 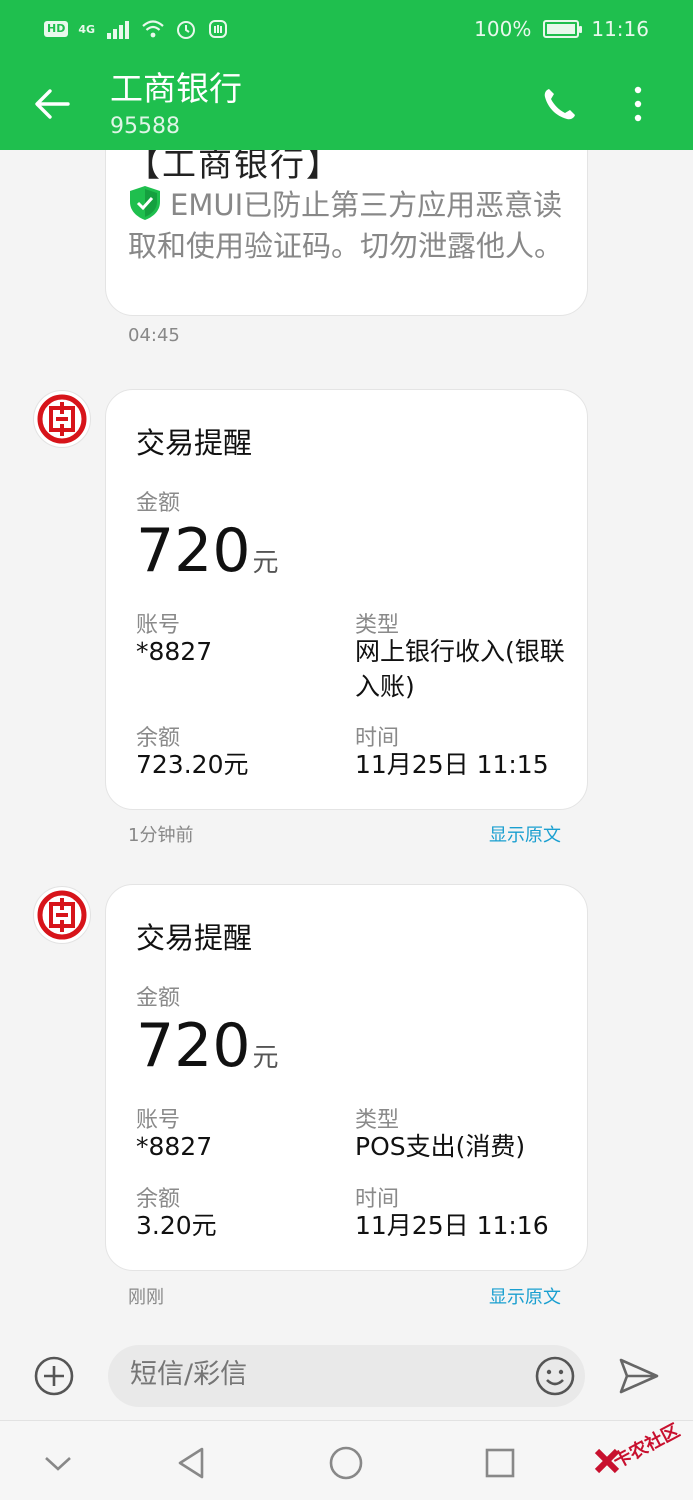 I want to click on alarm-icon, so click(x=186, y=30).